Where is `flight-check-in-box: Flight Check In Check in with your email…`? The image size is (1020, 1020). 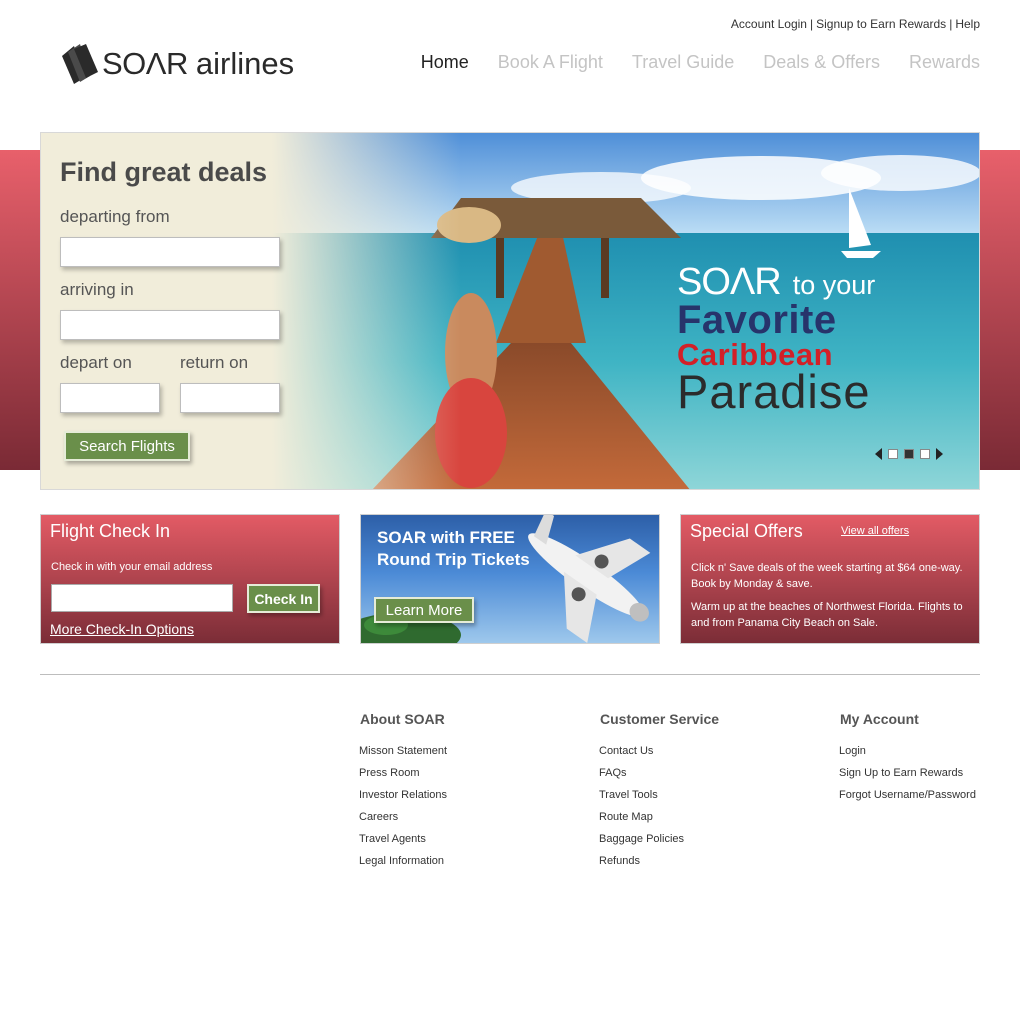 flight-check-in-box: Flight Check In Check in with your email… is located at coordinates (190, 579).